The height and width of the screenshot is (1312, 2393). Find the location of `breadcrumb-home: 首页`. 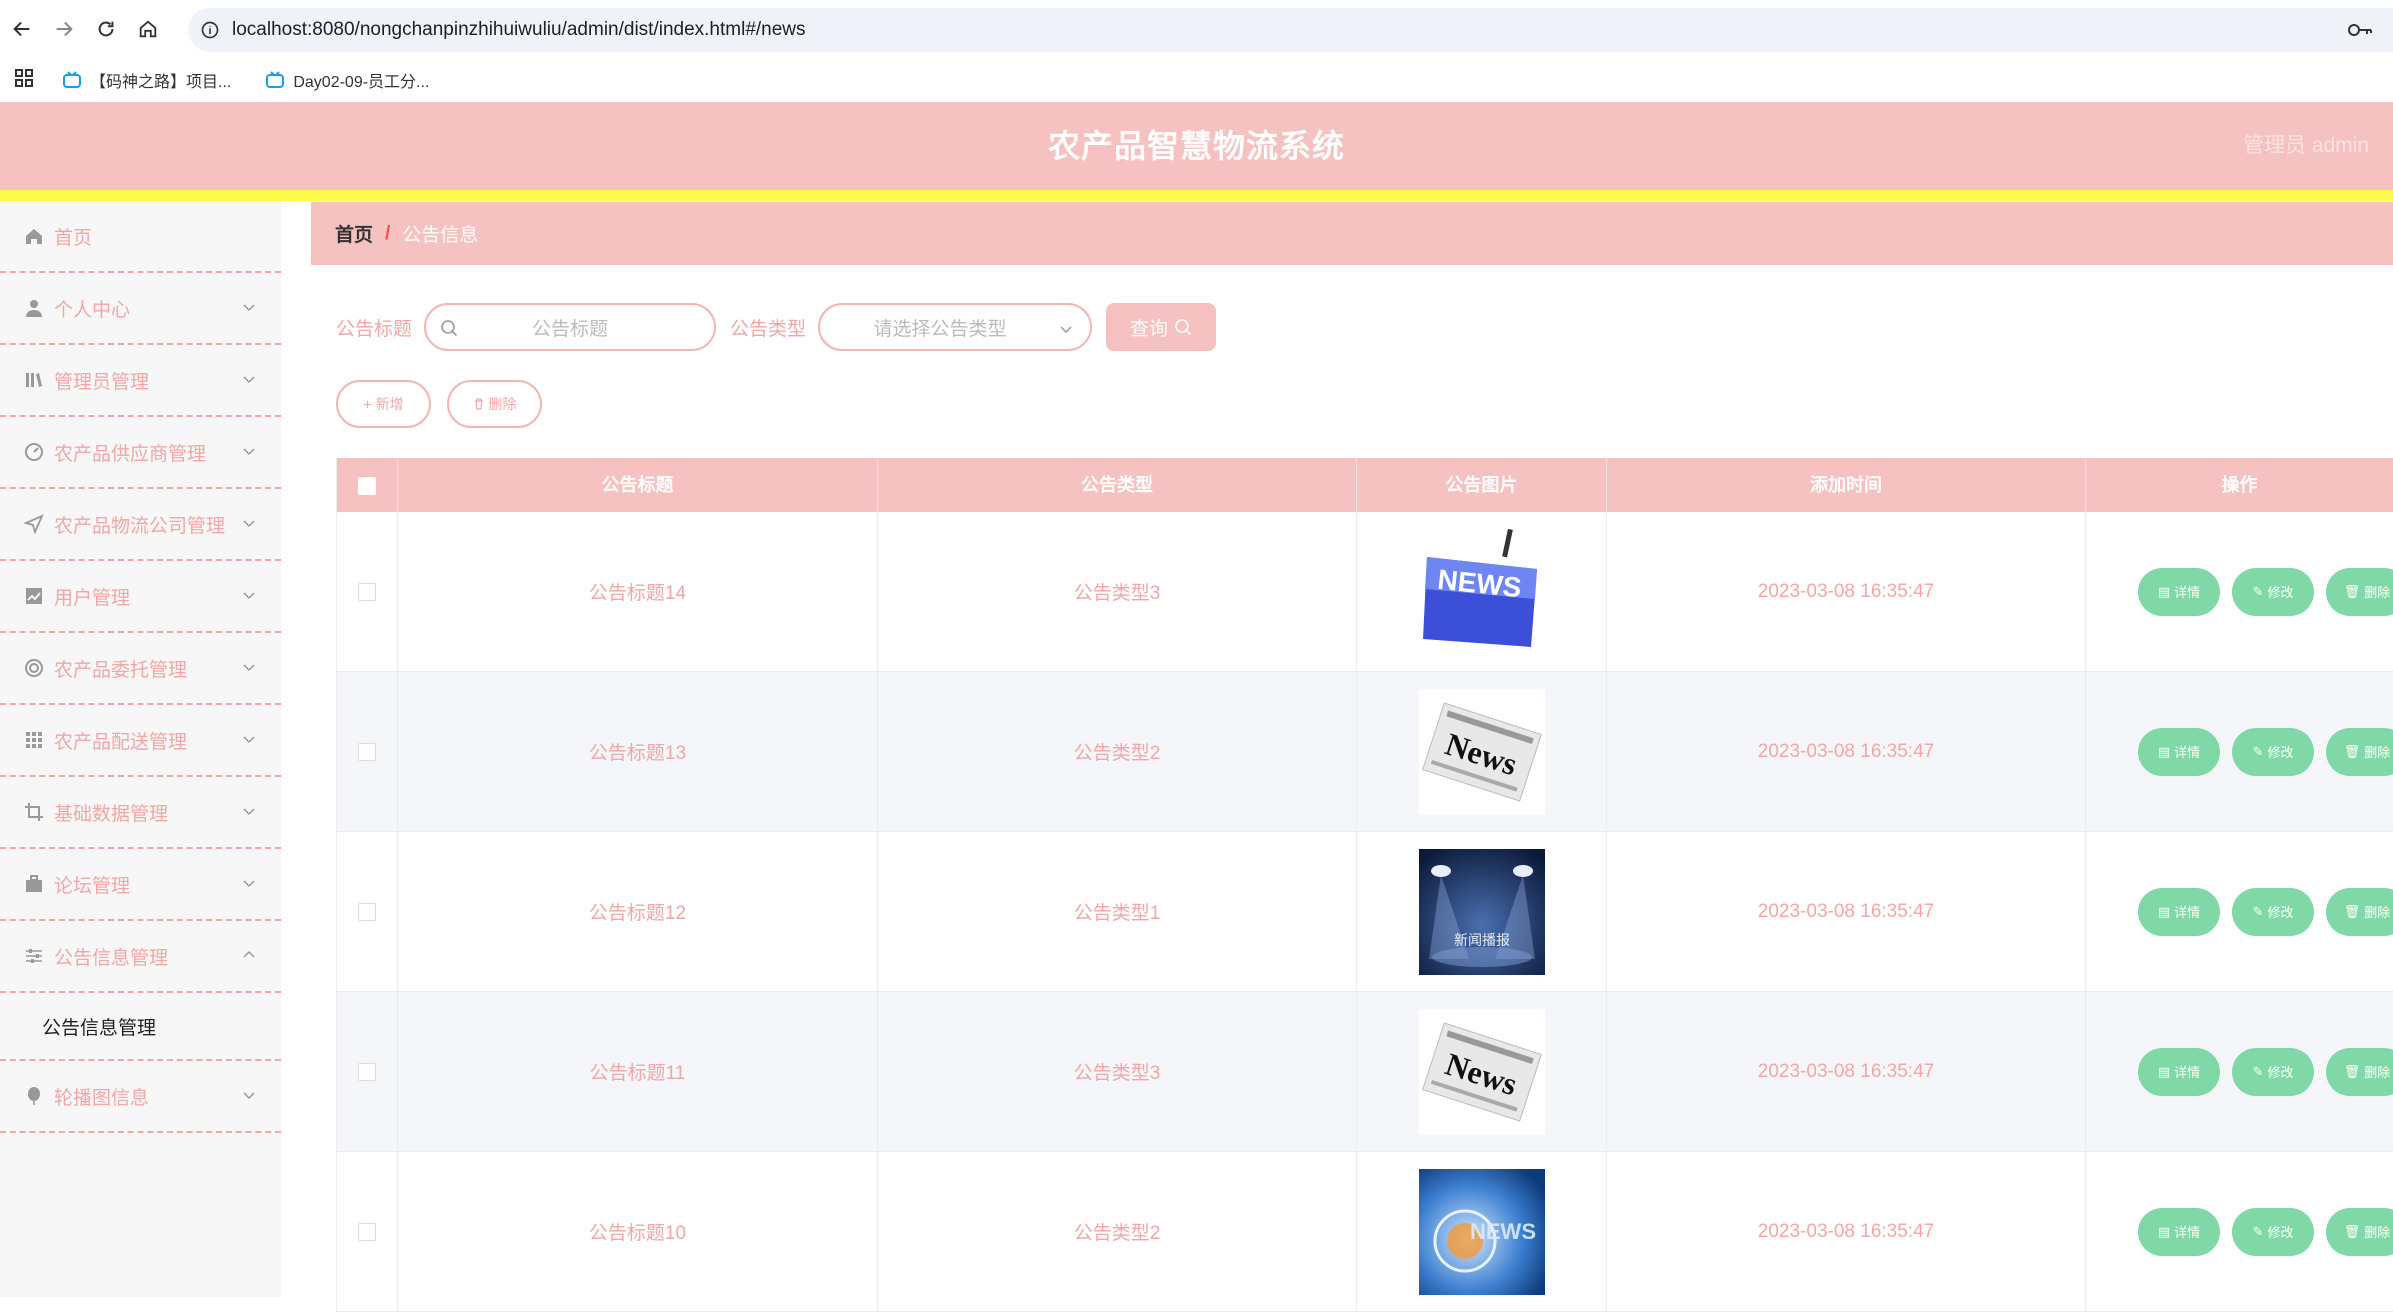

breadcrumb-home: 首页 is located at coordinates (354, 233).